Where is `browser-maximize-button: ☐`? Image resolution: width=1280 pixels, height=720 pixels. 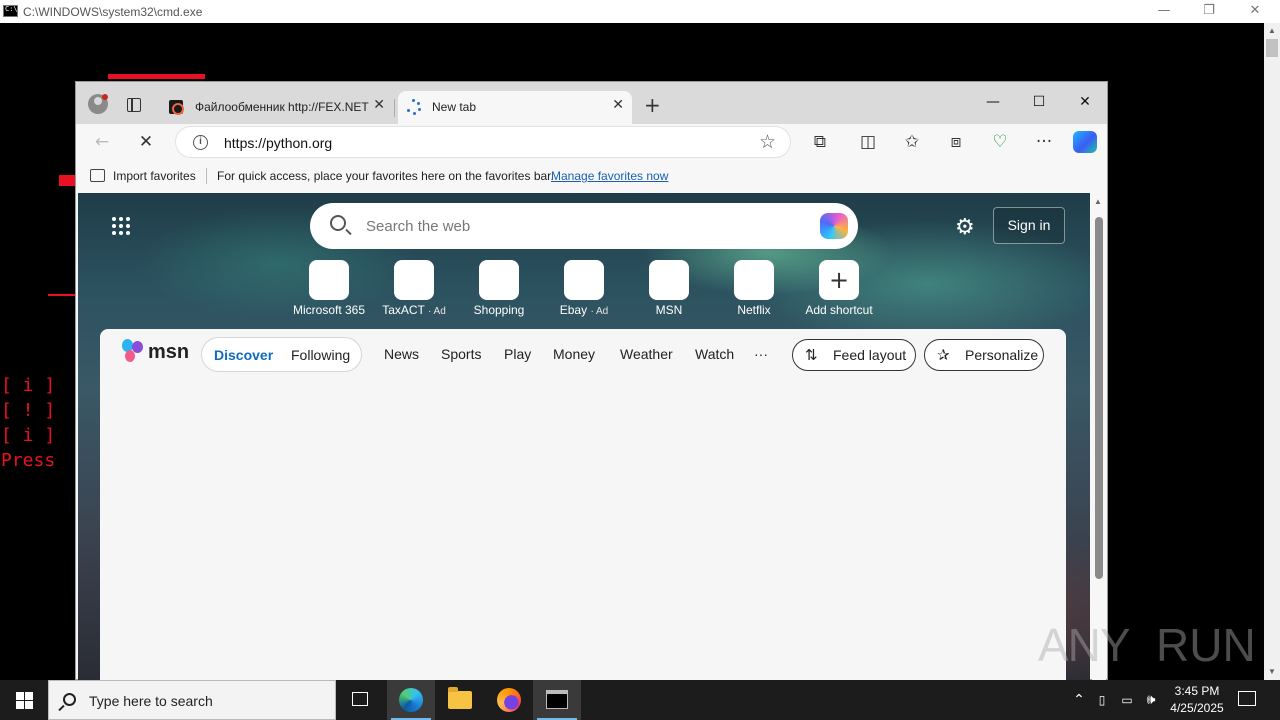
browser-maximize-button: ☐ is located at coordinates (1039, 102).